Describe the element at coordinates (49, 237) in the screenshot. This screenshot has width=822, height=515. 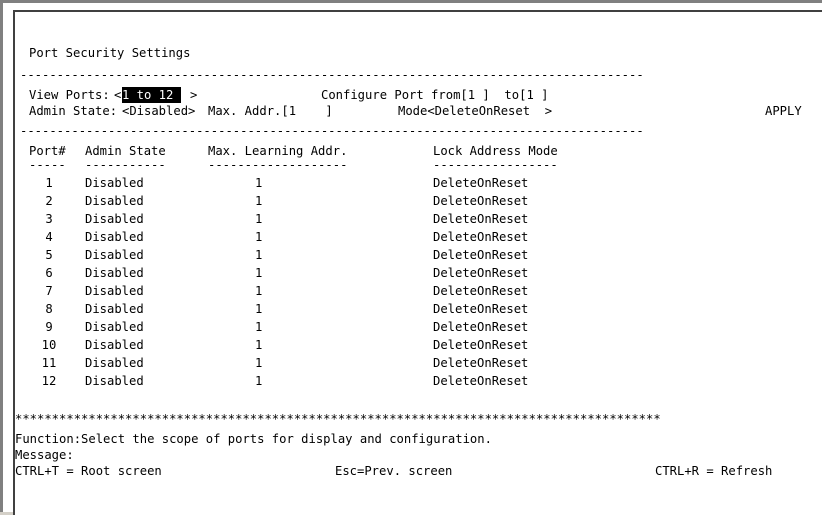
I see `port-number-cell: 4` at that location.